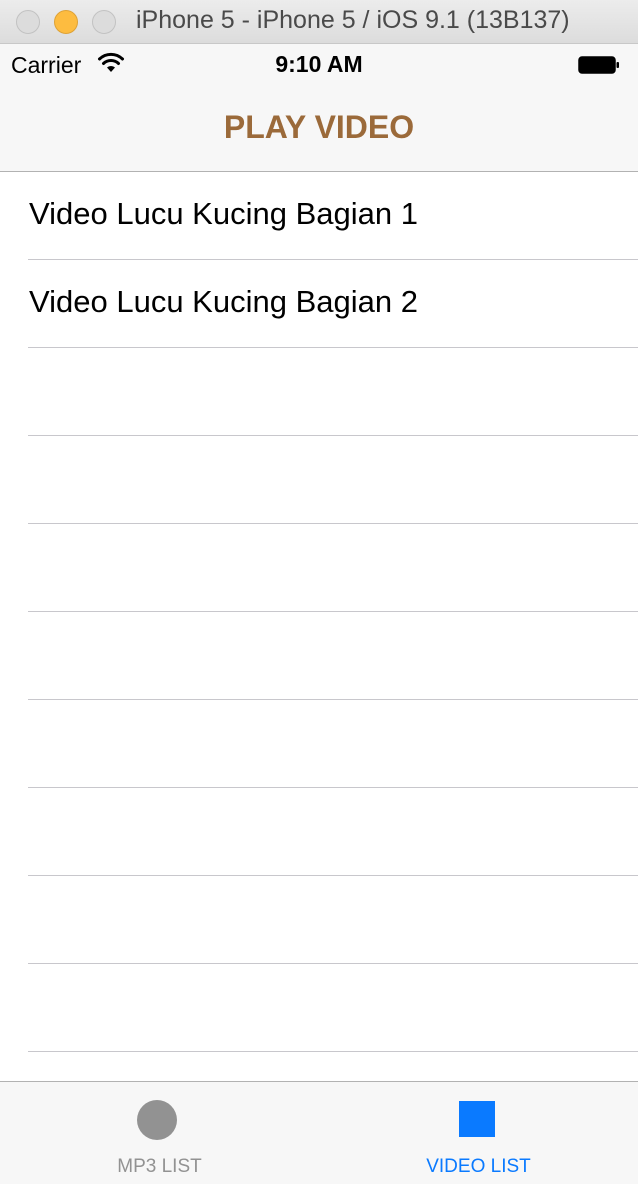 This screenshot has width=638, height=1184. Describe the element at coordinates (28, 22) in the screenshot. I see `close-window-button` at that location.